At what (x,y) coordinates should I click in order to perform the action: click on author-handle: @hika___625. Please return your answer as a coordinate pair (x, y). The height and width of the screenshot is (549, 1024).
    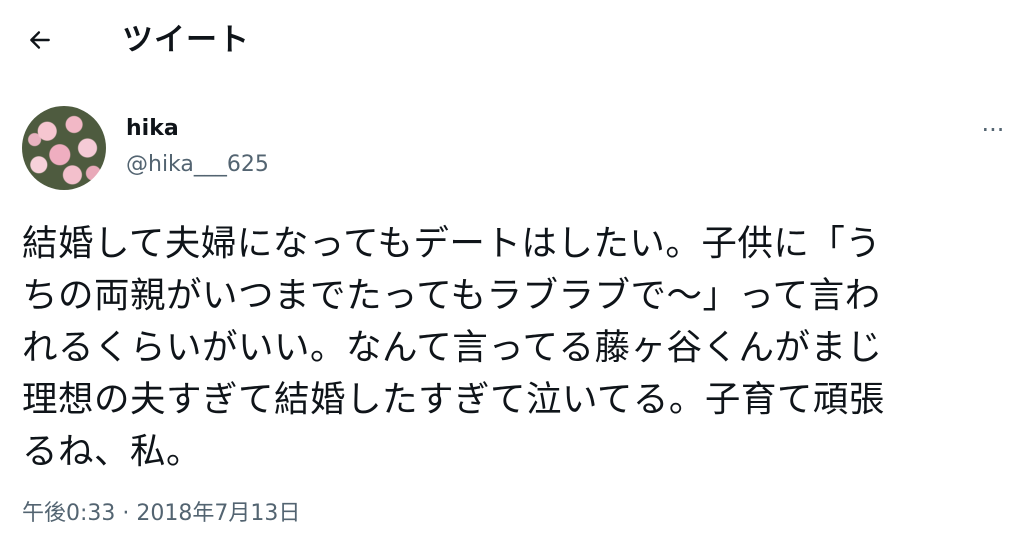
    Looking at the image, I should click on (197, 165).